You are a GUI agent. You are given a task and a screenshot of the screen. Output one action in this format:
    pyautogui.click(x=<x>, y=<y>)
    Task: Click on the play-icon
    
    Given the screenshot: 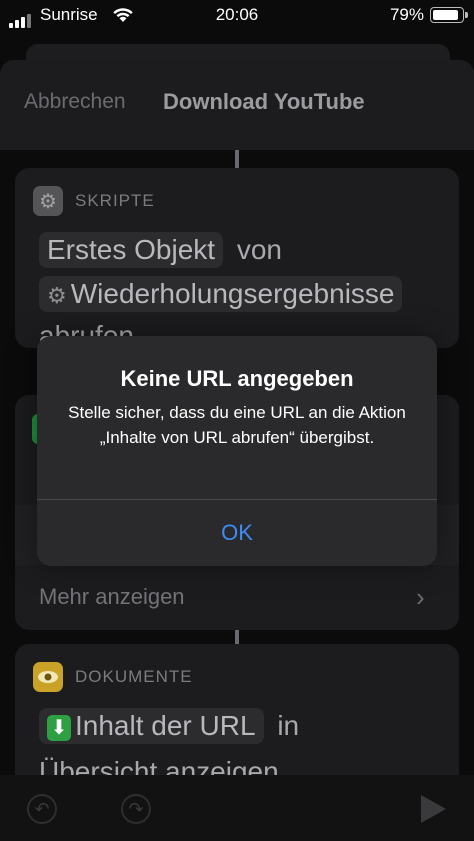 What is the action you would take?
    pyautogui.click(x=433, y=809)
    